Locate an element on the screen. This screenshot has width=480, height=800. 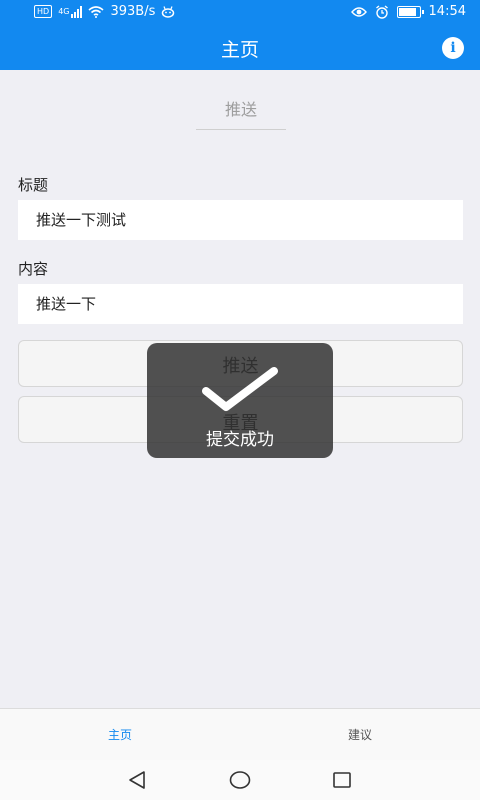
status-left: HD 4G 393B/s is located at coordinates (104, 11).